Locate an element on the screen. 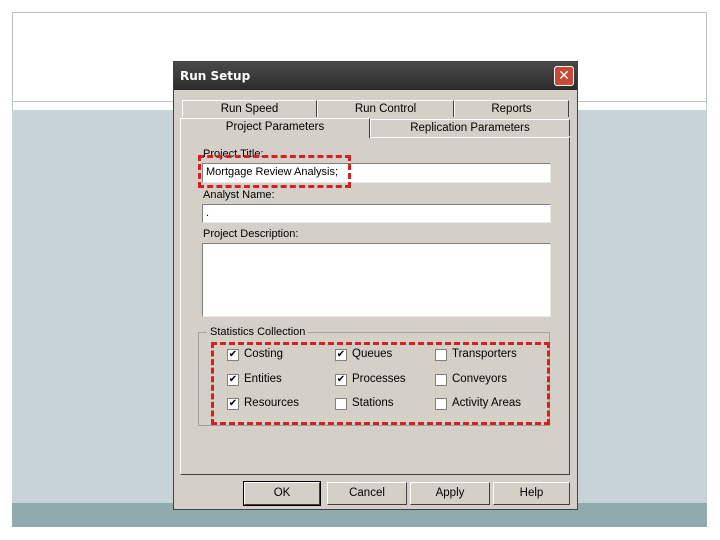  ok-button: OK is located at coordinates (282, 493).